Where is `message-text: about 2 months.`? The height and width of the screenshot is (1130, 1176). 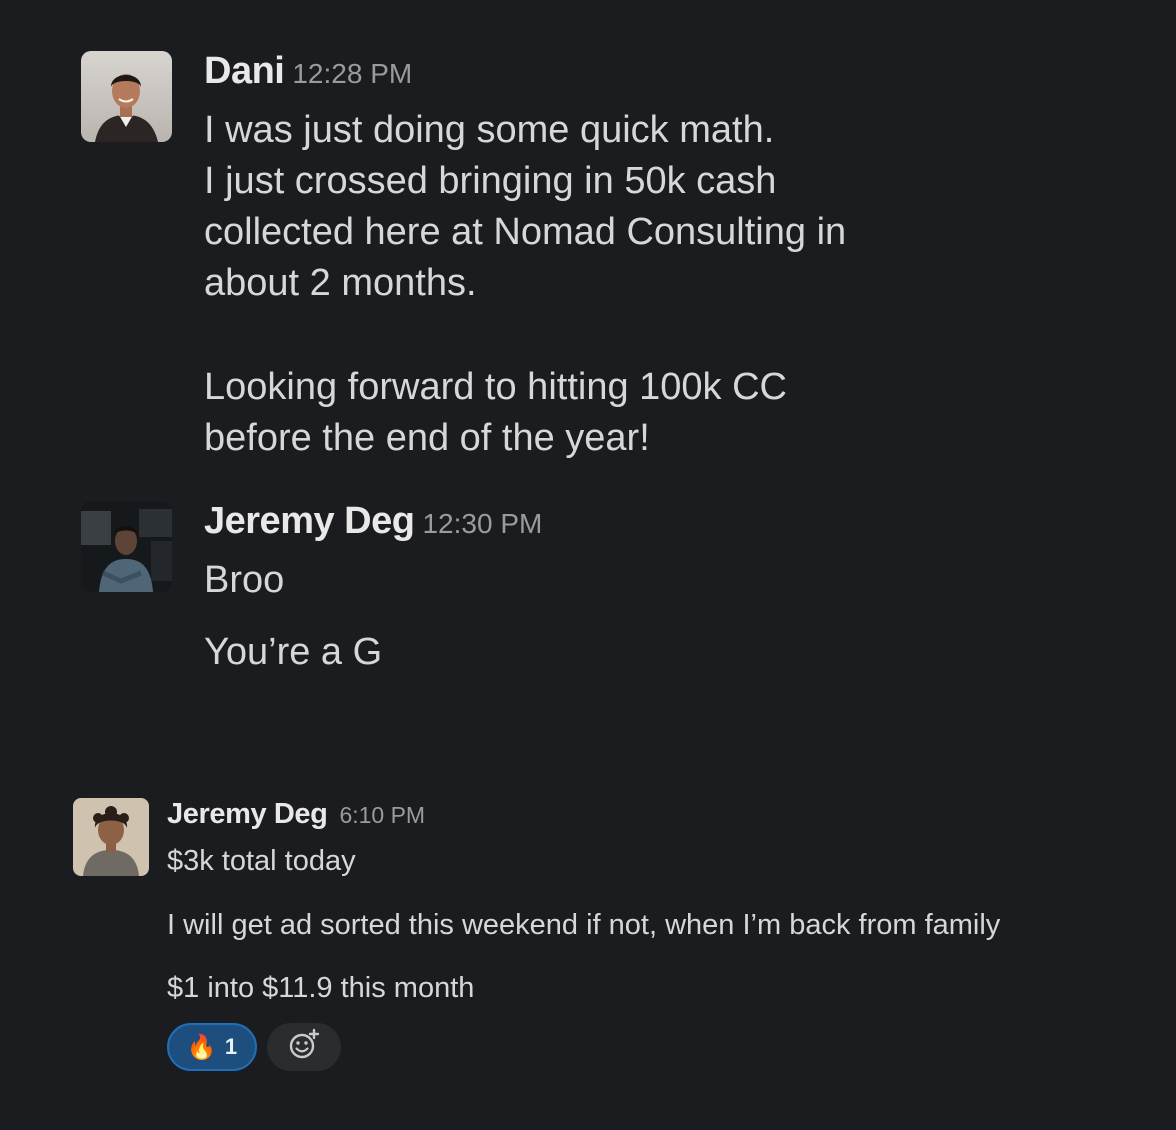
message-text: about 2 months. is located at coordinates (340, 283).